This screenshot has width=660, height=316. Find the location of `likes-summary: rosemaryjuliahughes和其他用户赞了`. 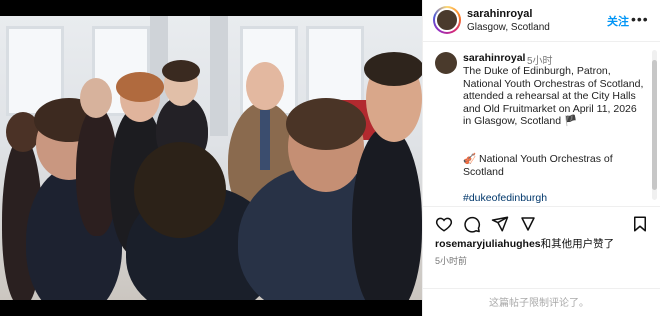

likes-summary: rosemaryjuliahughes和其他用户赞了 is located at coordinates (524, 243).